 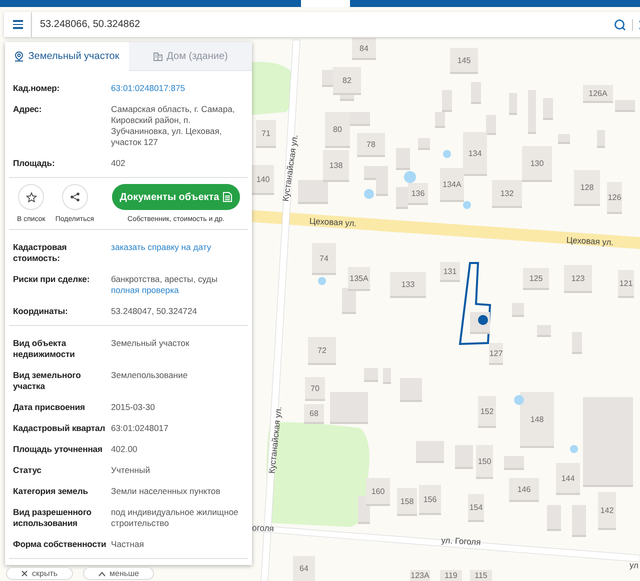 What do you see at coordinates (124, 449) in the screenshot?
I see `field-value: 402.00` at bounding box center [124, 449].